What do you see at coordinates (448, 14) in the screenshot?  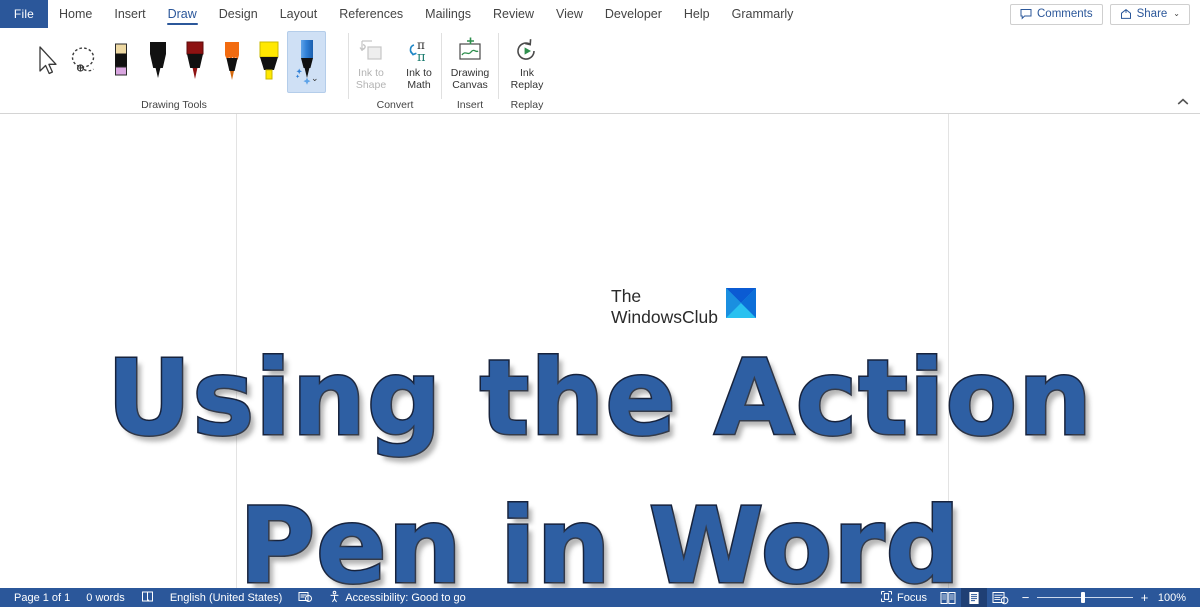 I see `tab-mailings: Mailings` at bounding box center [448, 14].